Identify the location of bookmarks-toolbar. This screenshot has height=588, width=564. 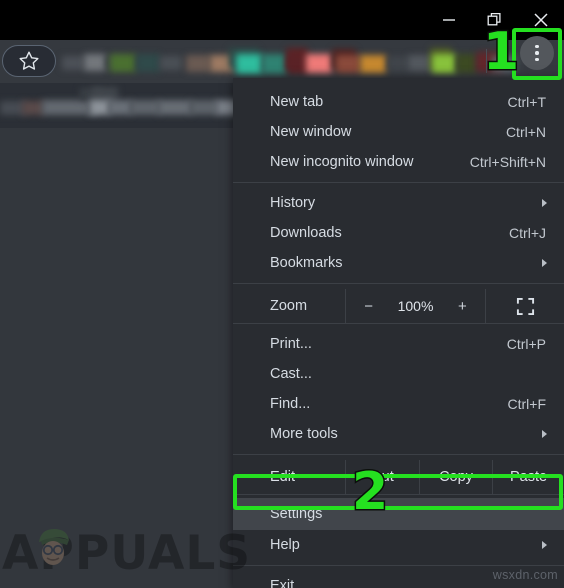
(282, 61).